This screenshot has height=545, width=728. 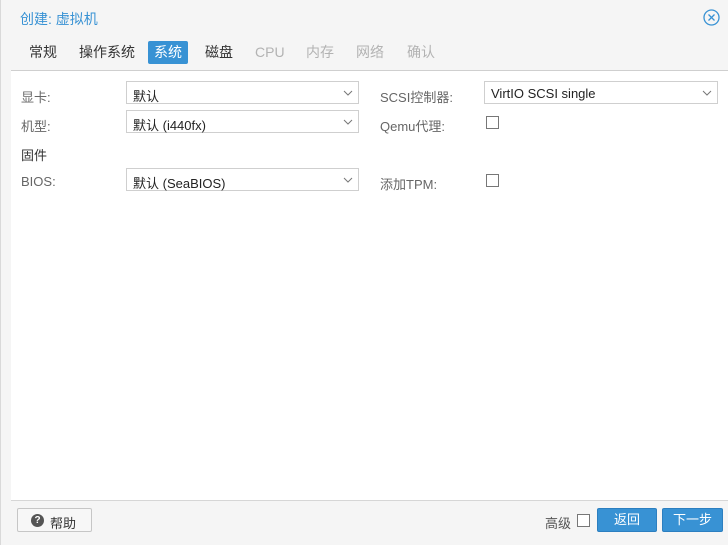 I want to click on help-button: ? 帮助, so click(x=54, y=520).